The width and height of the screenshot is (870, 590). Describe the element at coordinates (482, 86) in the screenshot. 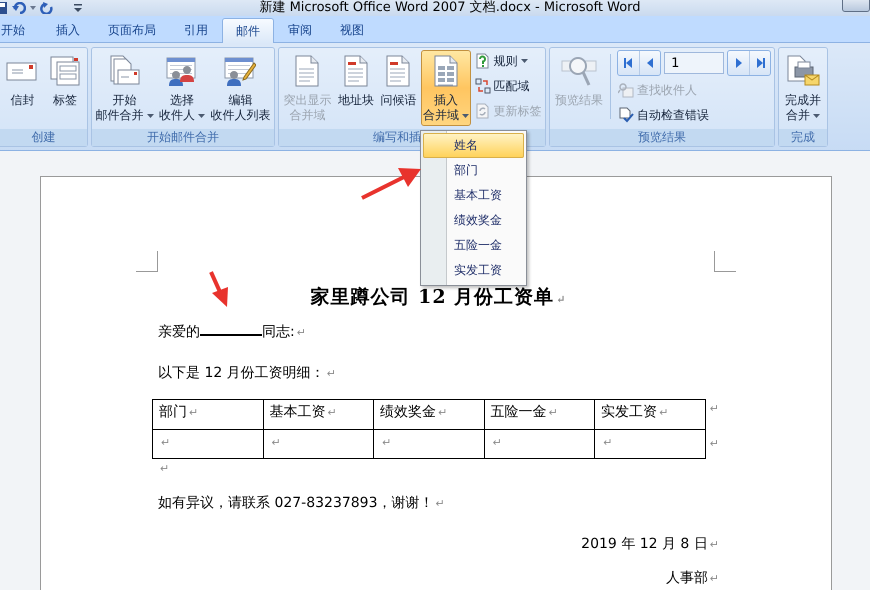

I see `match-fields-icon` at that location.